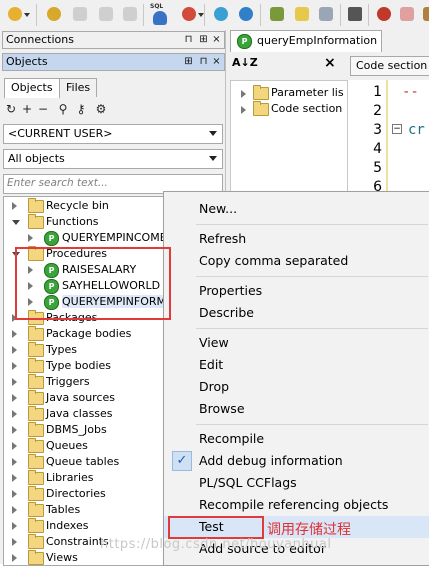  Describe the element at coordinates (245, 65) in the screenshot. I see `sort-az-icon: A↓Z` at that location.